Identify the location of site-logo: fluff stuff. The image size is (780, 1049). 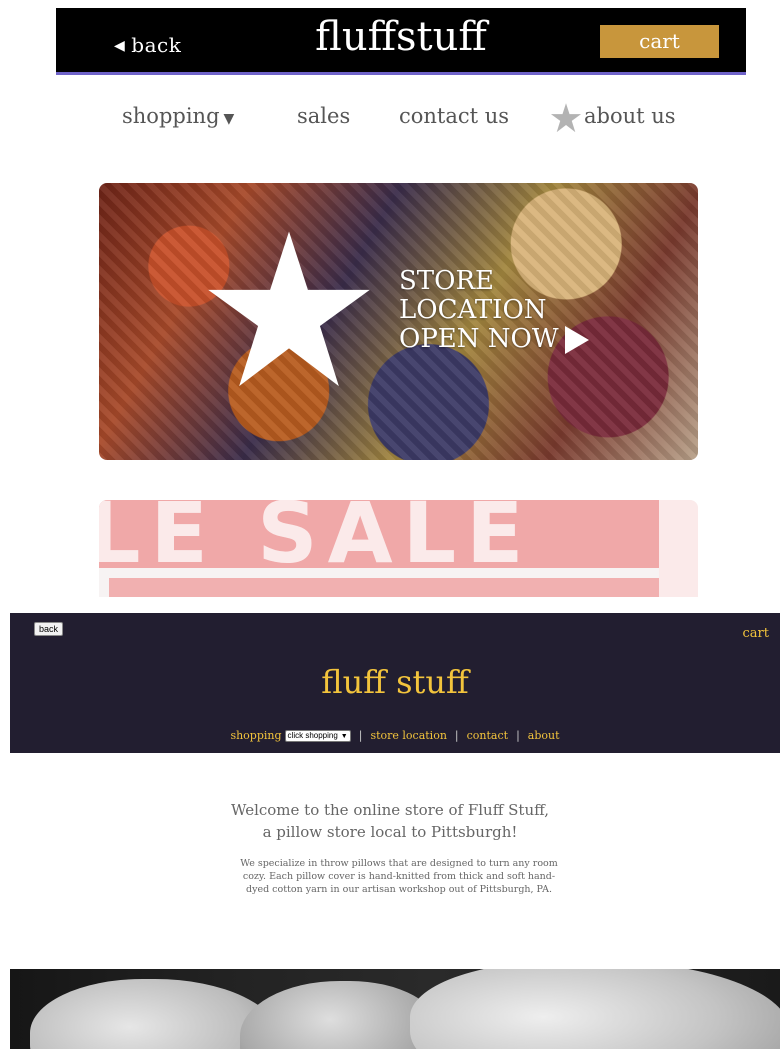
(395, 682).